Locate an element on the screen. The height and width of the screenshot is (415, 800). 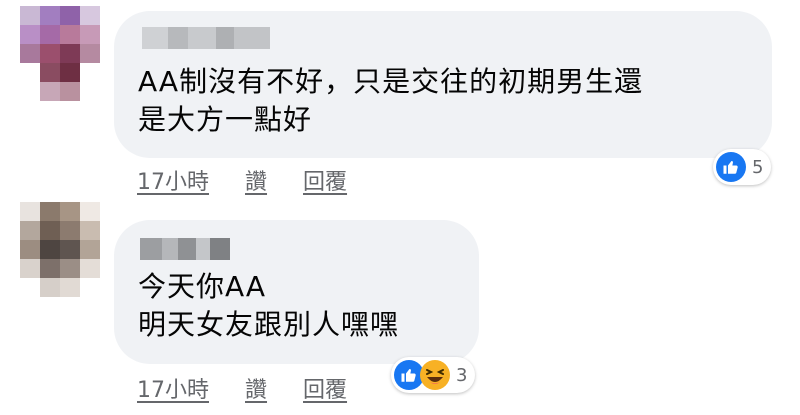
comment-text: 今天你AA 明天女友跟別人嘿嘿 is located at coordinates (269, 305).